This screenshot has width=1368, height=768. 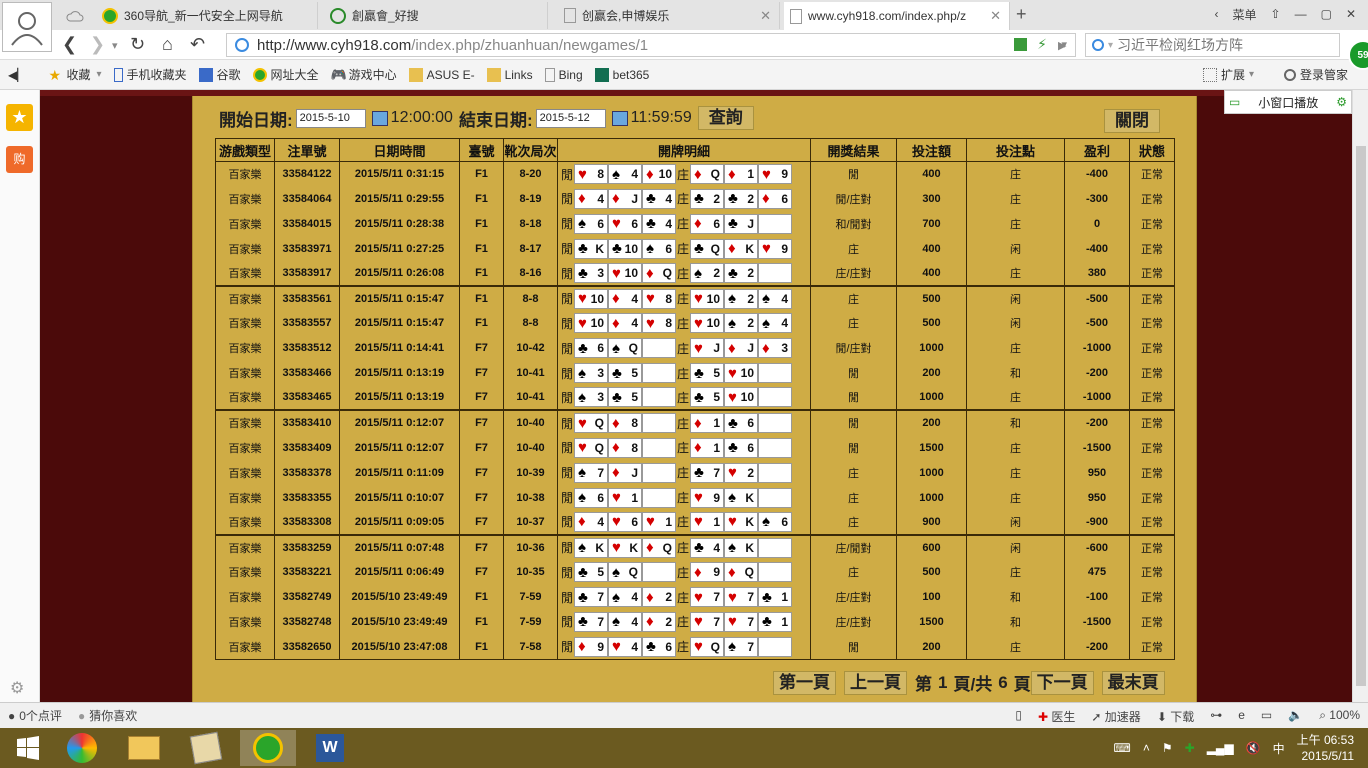 What do you see at coordinates (1190, 748) in the screenshot?
I see `360-tray-icon: ✚` at bounding box center [1190, 748].